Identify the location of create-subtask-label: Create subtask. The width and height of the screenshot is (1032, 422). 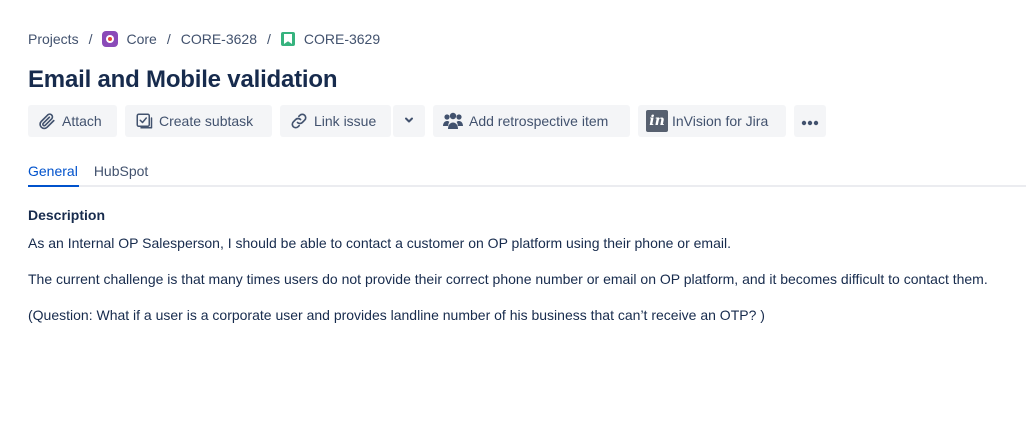
(206, 121).